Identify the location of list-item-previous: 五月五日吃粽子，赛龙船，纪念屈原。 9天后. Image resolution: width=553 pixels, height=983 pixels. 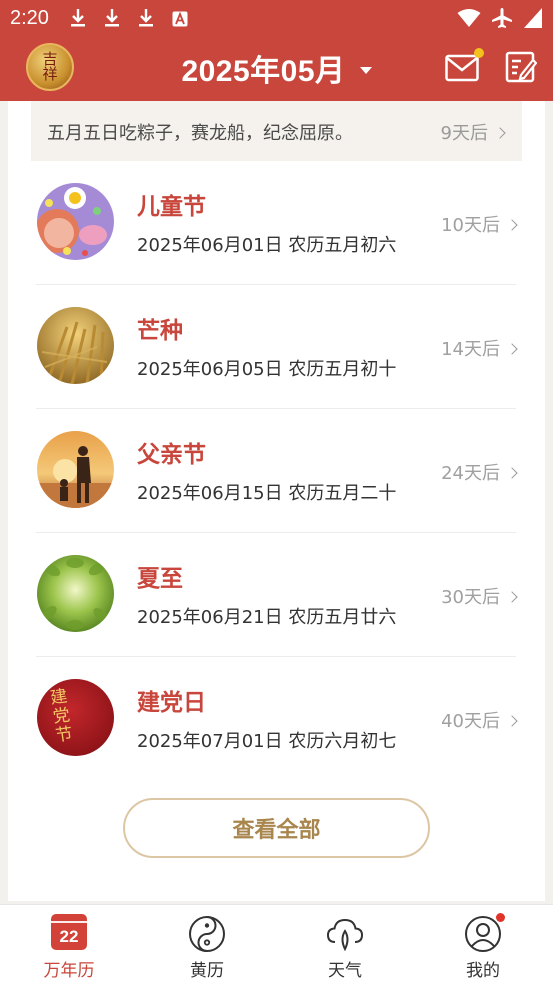
(276, 131).